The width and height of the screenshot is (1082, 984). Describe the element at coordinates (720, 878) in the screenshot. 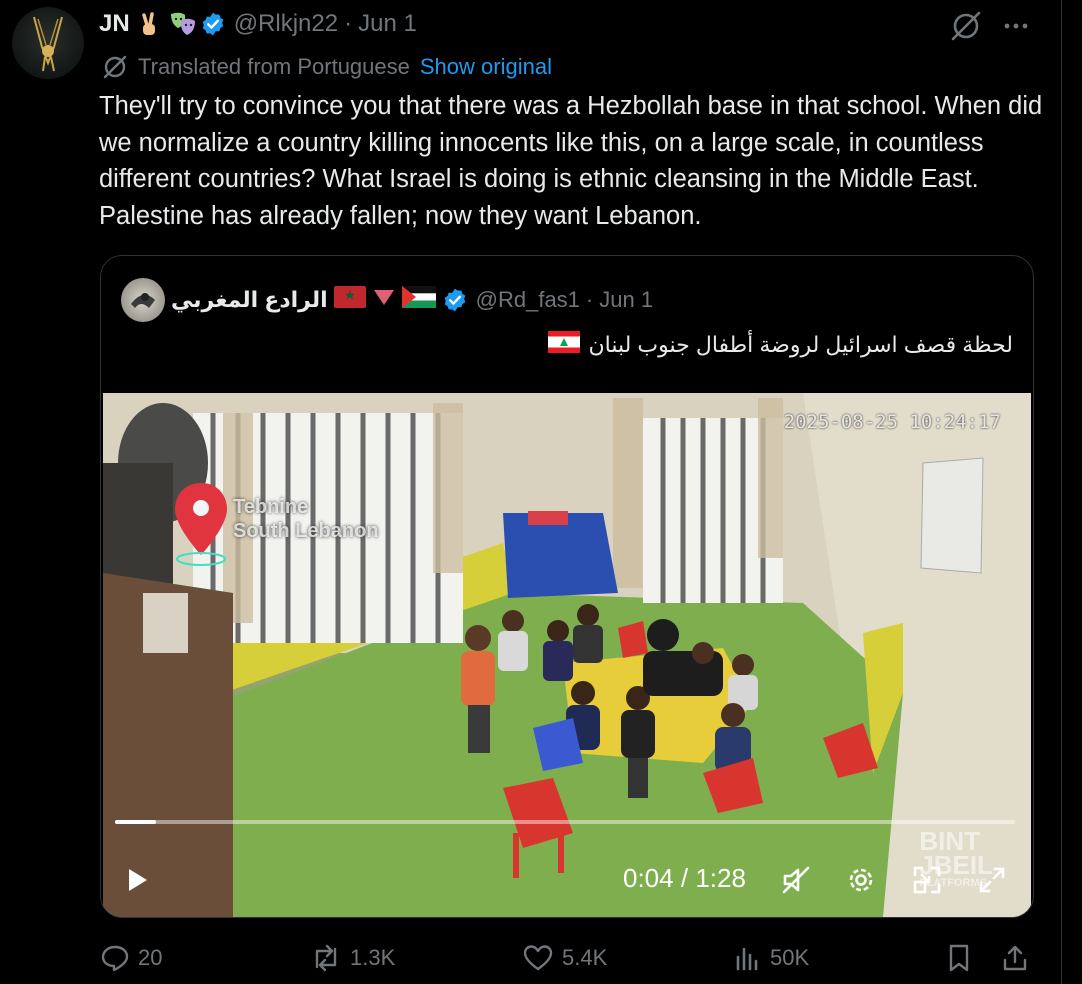

I see `video-duration: 1:28` at that location.